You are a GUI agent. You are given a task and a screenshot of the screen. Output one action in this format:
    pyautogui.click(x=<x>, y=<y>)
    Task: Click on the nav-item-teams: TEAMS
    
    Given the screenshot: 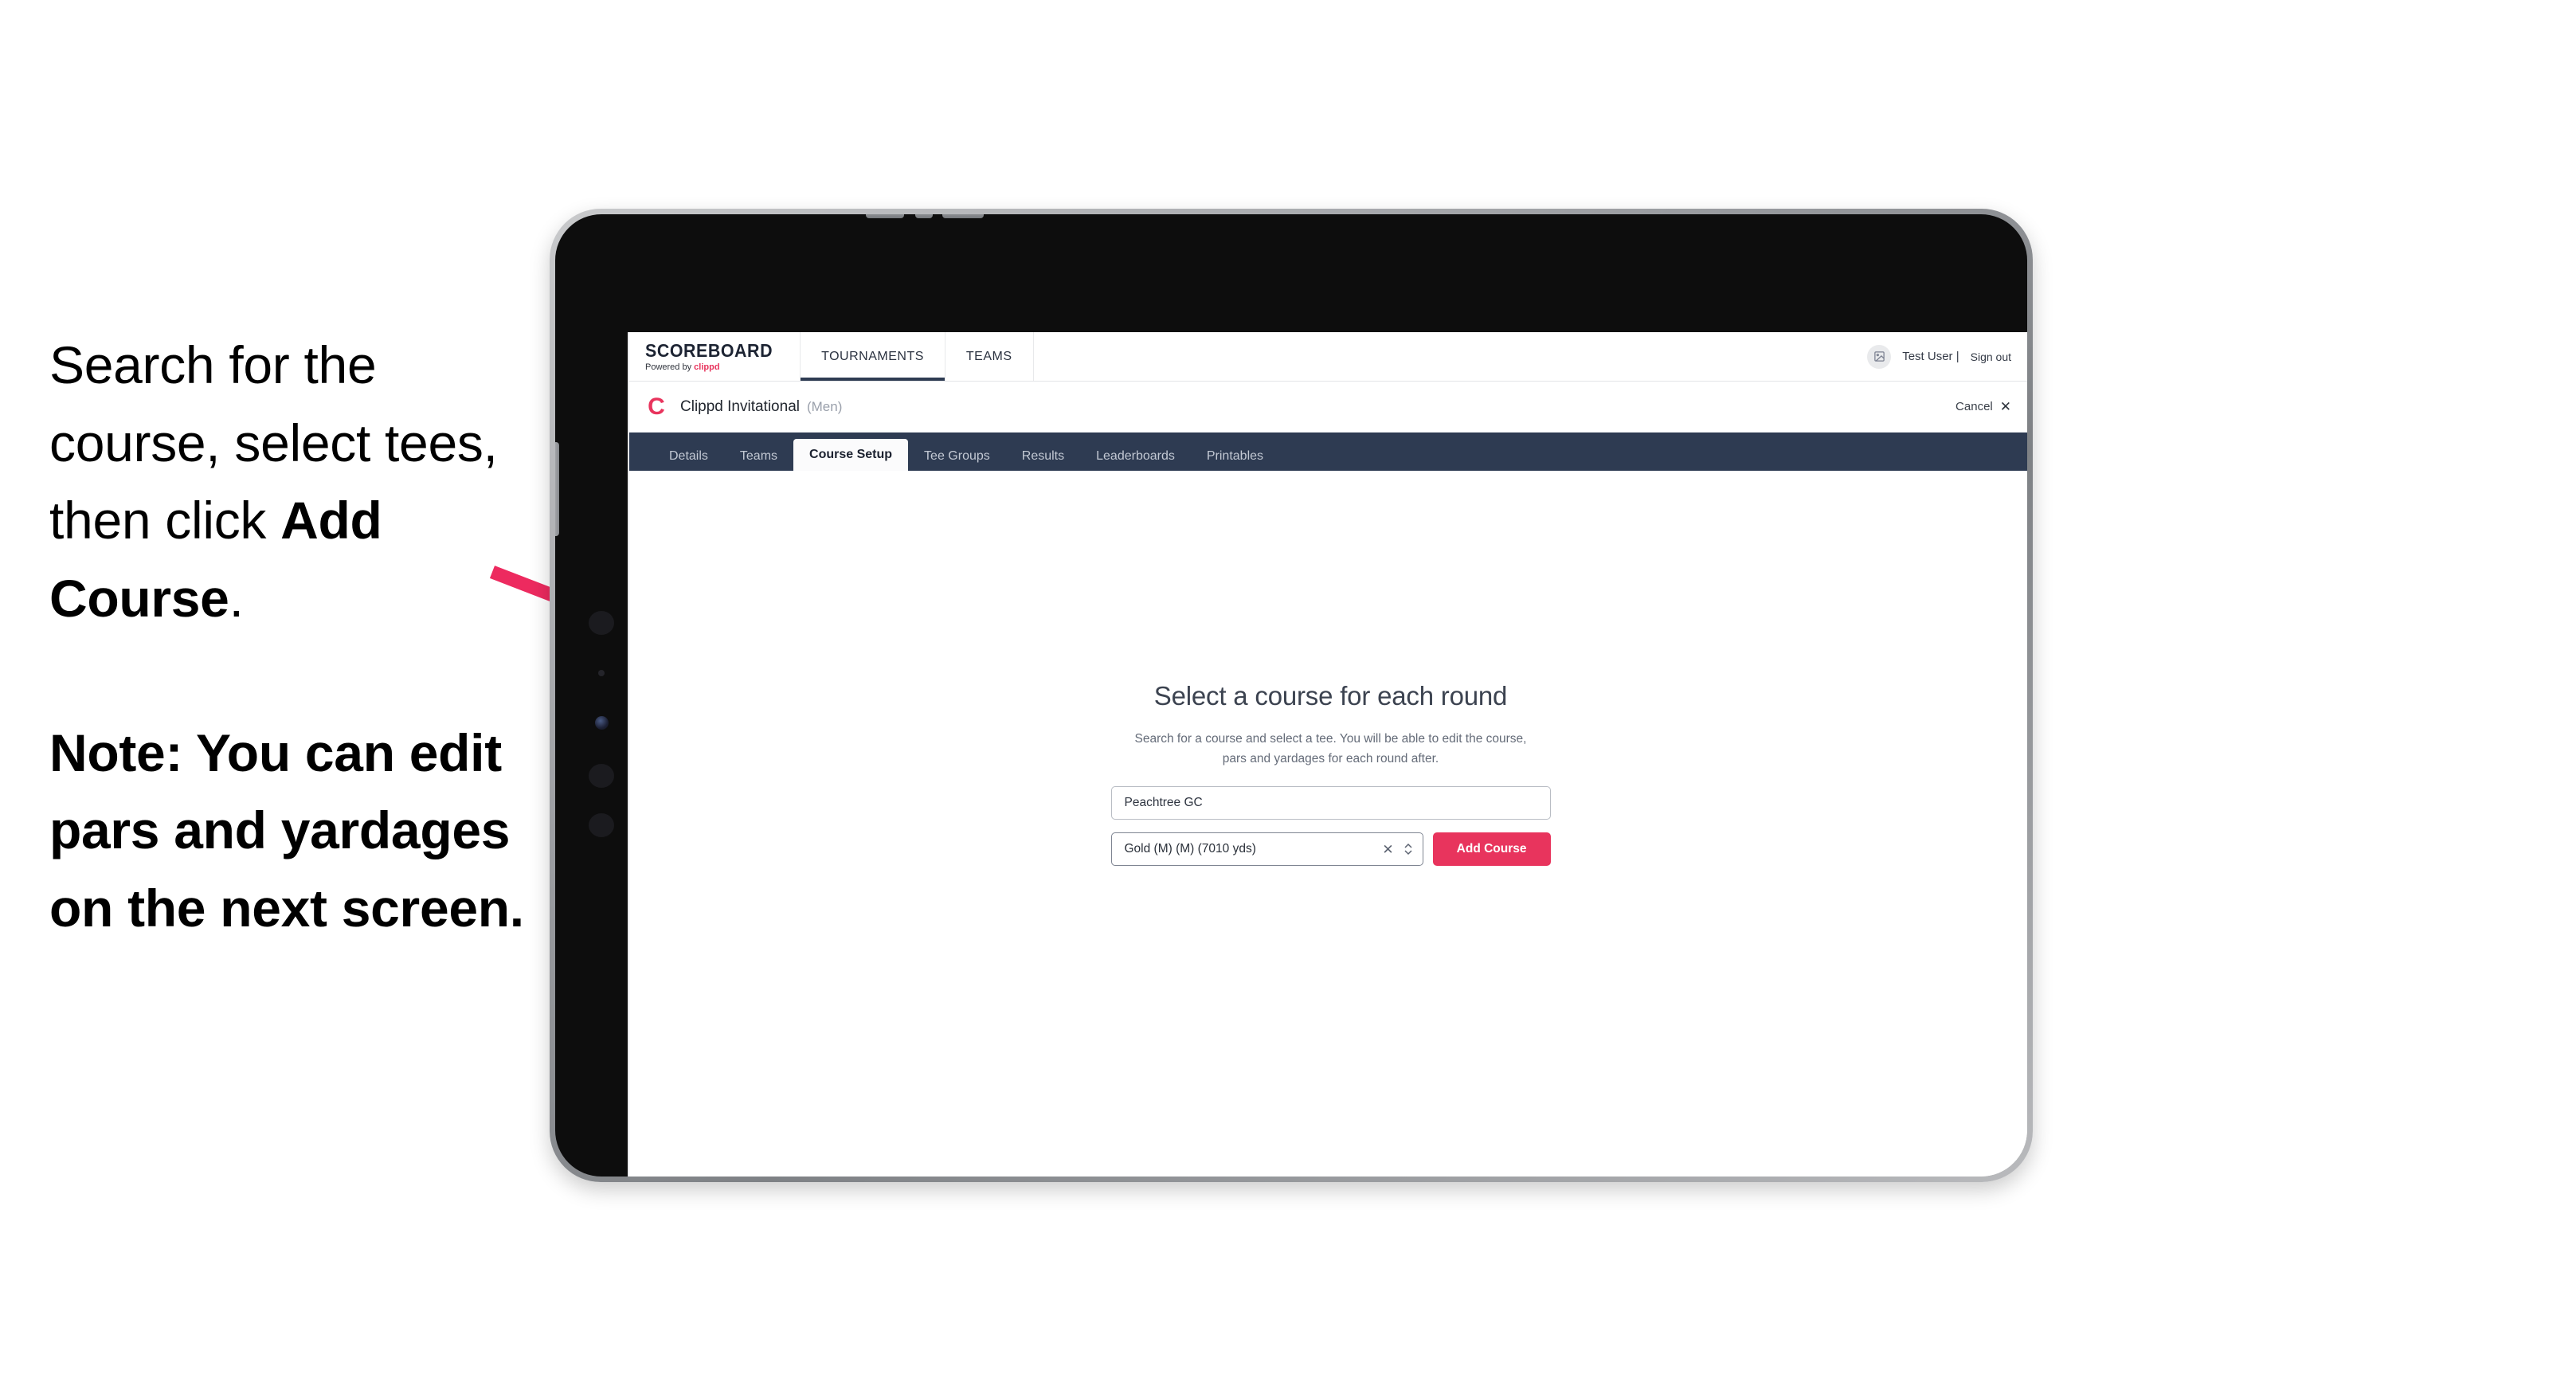 What is the action you would take?
    pyautogui.click(x=989, y=356)
    